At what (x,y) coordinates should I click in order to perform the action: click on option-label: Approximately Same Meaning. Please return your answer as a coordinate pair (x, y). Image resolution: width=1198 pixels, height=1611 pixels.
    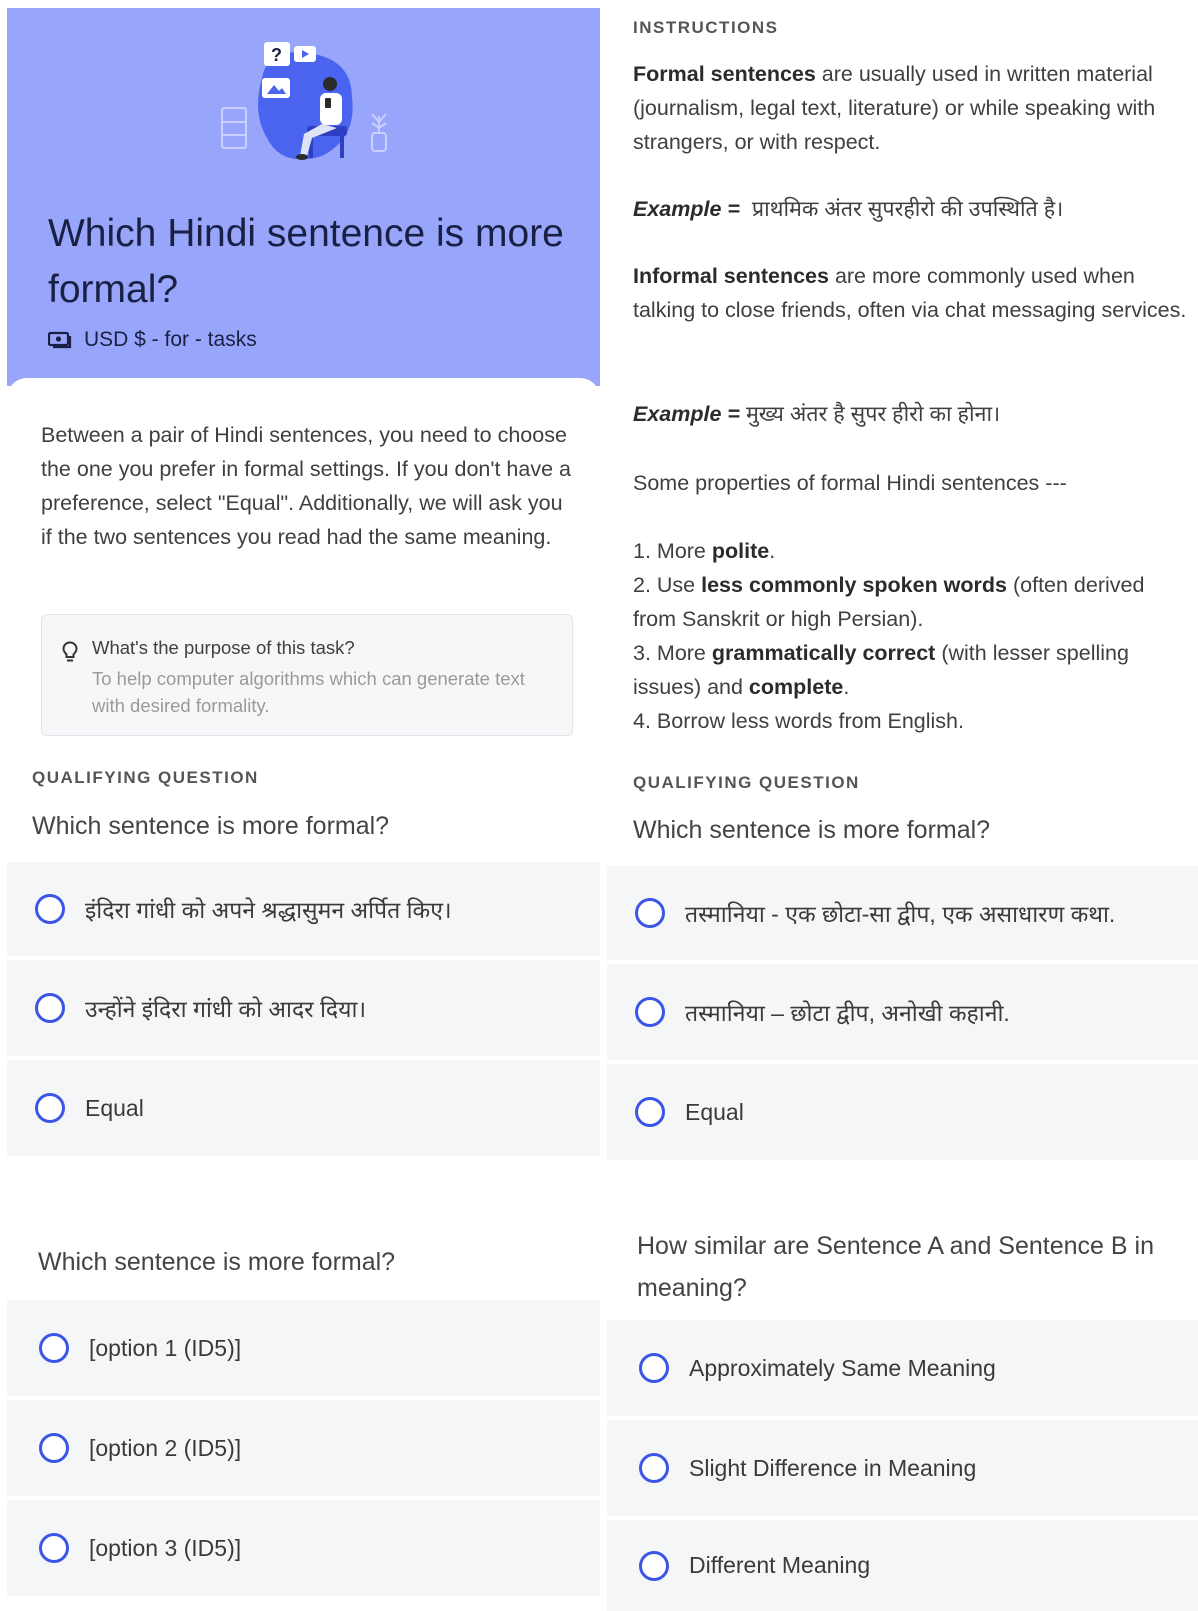
    Looking at the image, I should click on (842, 1367).